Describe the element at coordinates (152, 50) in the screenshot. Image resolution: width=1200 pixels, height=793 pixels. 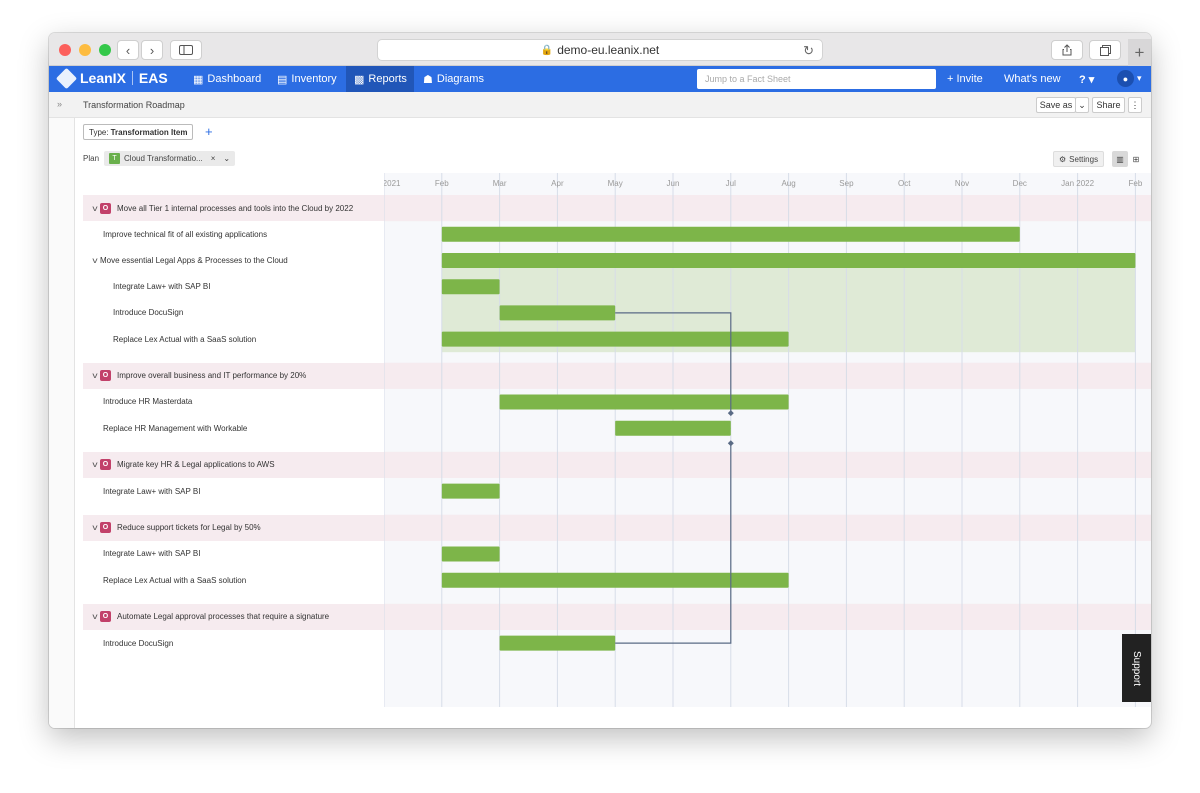
I see `forward-button: ›` at that location.